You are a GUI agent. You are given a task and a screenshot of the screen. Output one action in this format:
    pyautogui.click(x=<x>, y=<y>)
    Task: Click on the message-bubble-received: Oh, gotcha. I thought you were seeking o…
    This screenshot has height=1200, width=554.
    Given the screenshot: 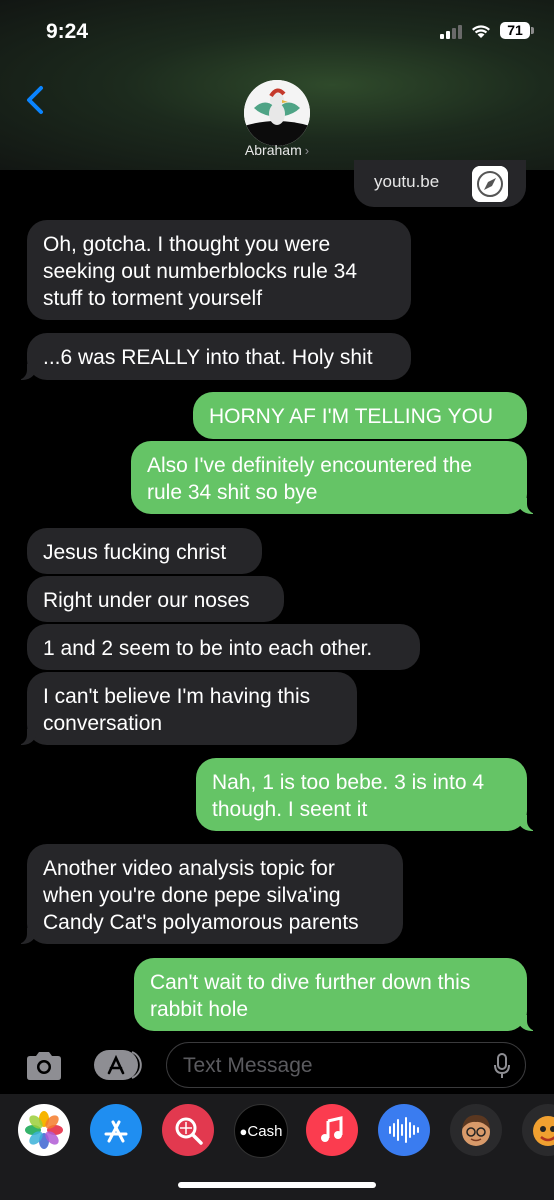 What is the action you would take?
    pyautogui.click(x=219, y=270)
    